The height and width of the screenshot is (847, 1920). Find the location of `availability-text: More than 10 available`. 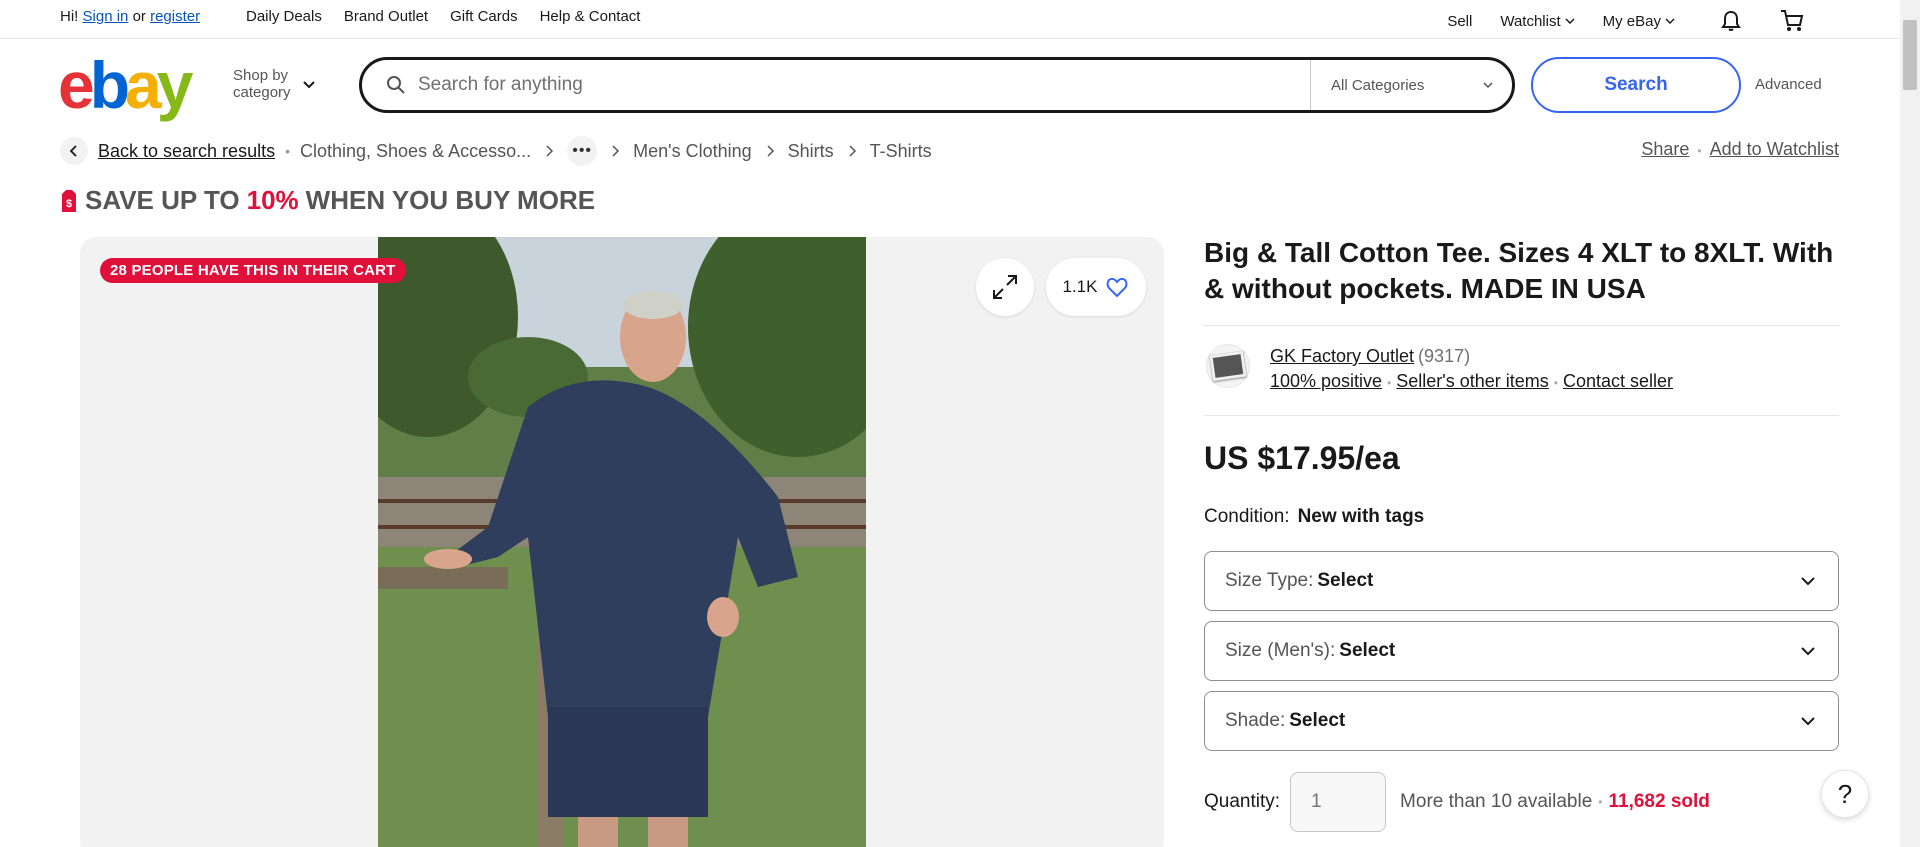

availability-text: More than 10 available is located at coordinates (1496, 801).